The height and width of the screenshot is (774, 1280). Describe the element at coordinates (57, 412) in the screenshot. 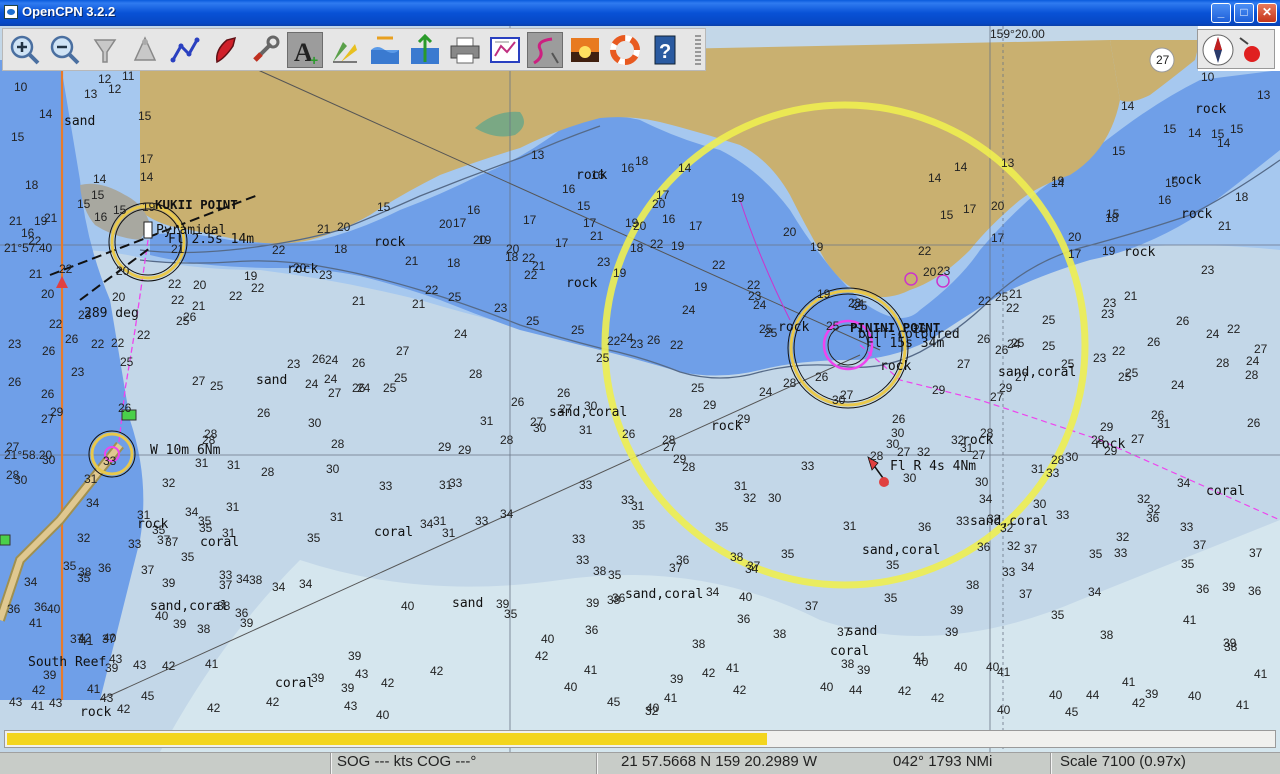

I see `sounding: 29` at that location.